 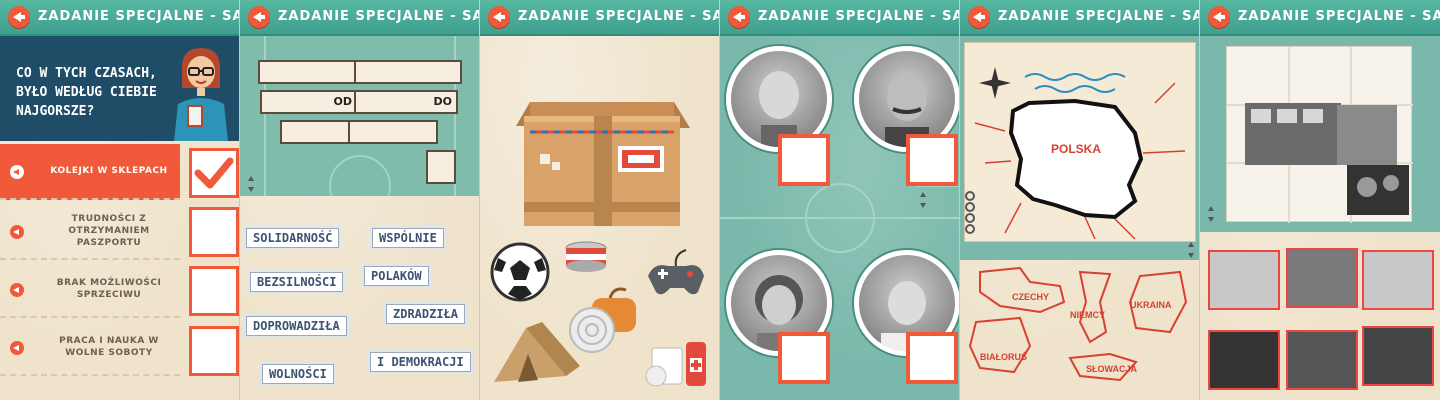 What do you see at coordinates (1076, 149) in the screenshot?
I see `country-label: POLSKA` at bounding box center [1076, 149].